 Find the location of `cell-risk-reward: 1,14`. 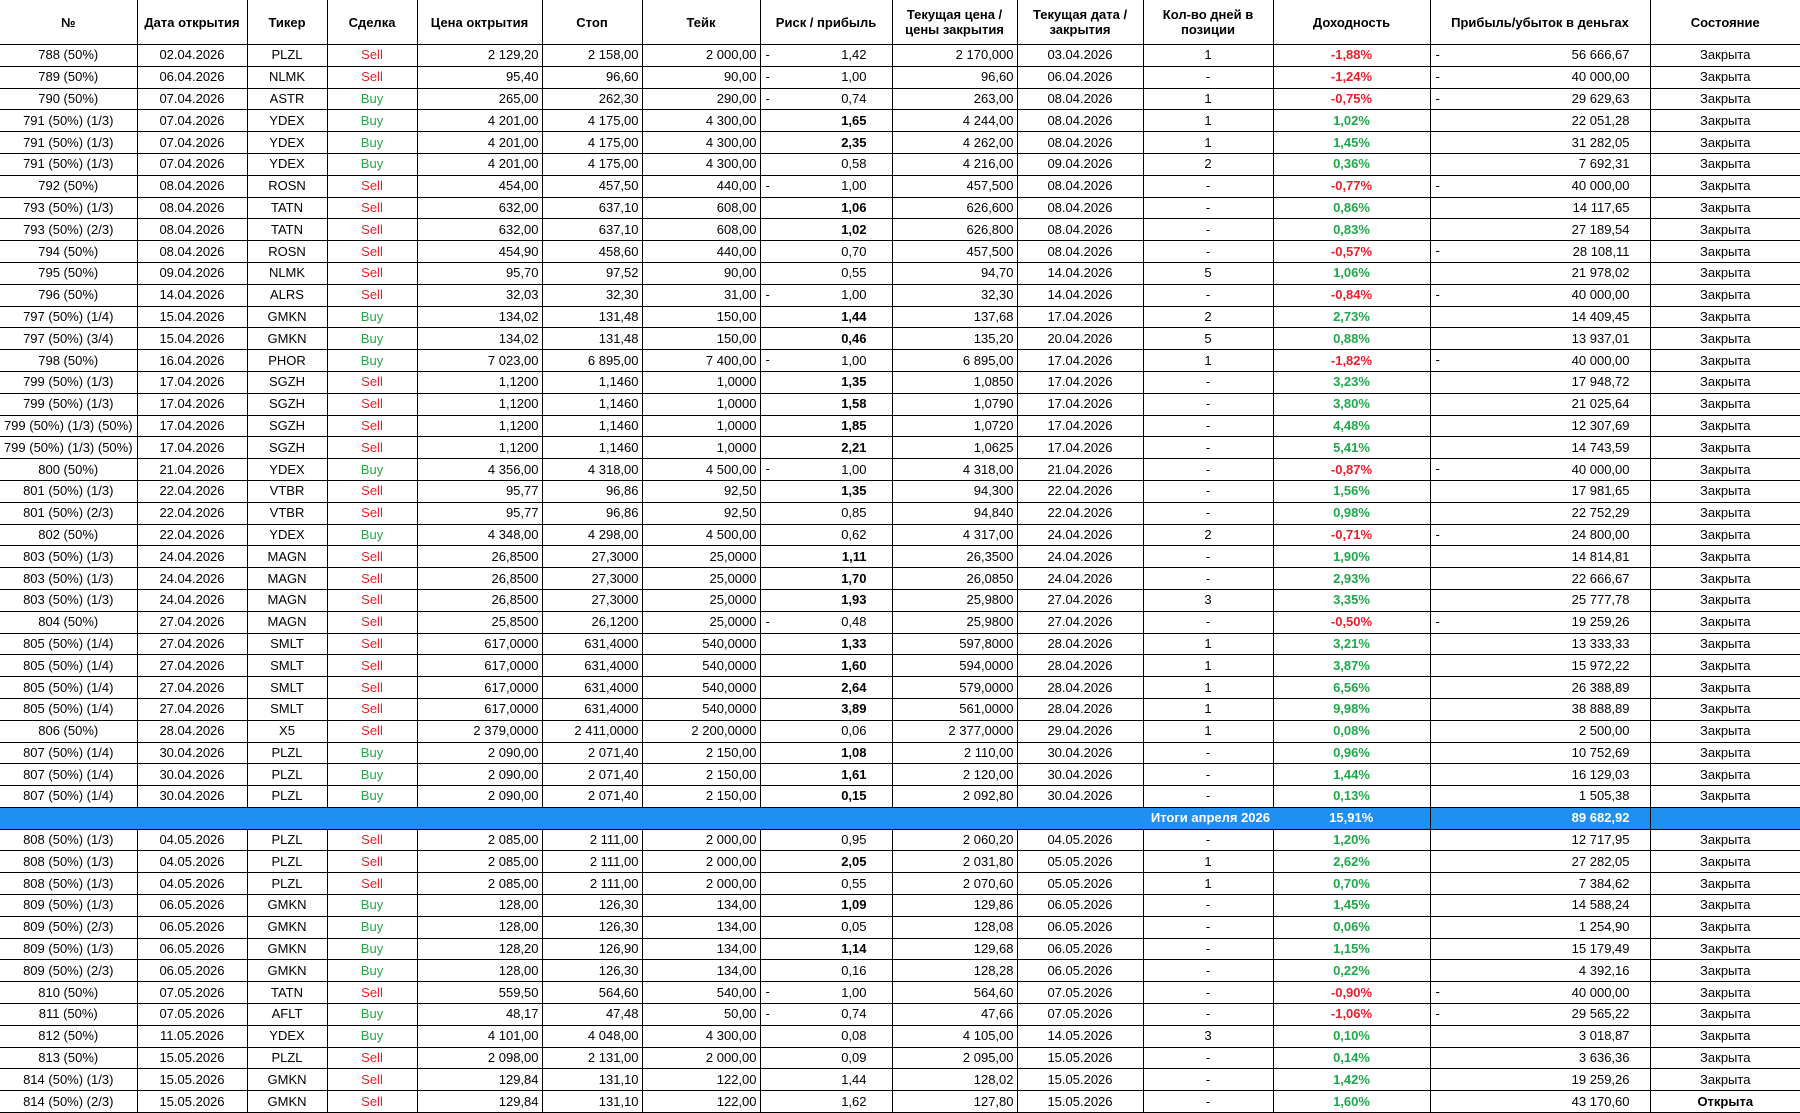

cell-risk-reward: 1,14 is located at coordinates (826, 949).